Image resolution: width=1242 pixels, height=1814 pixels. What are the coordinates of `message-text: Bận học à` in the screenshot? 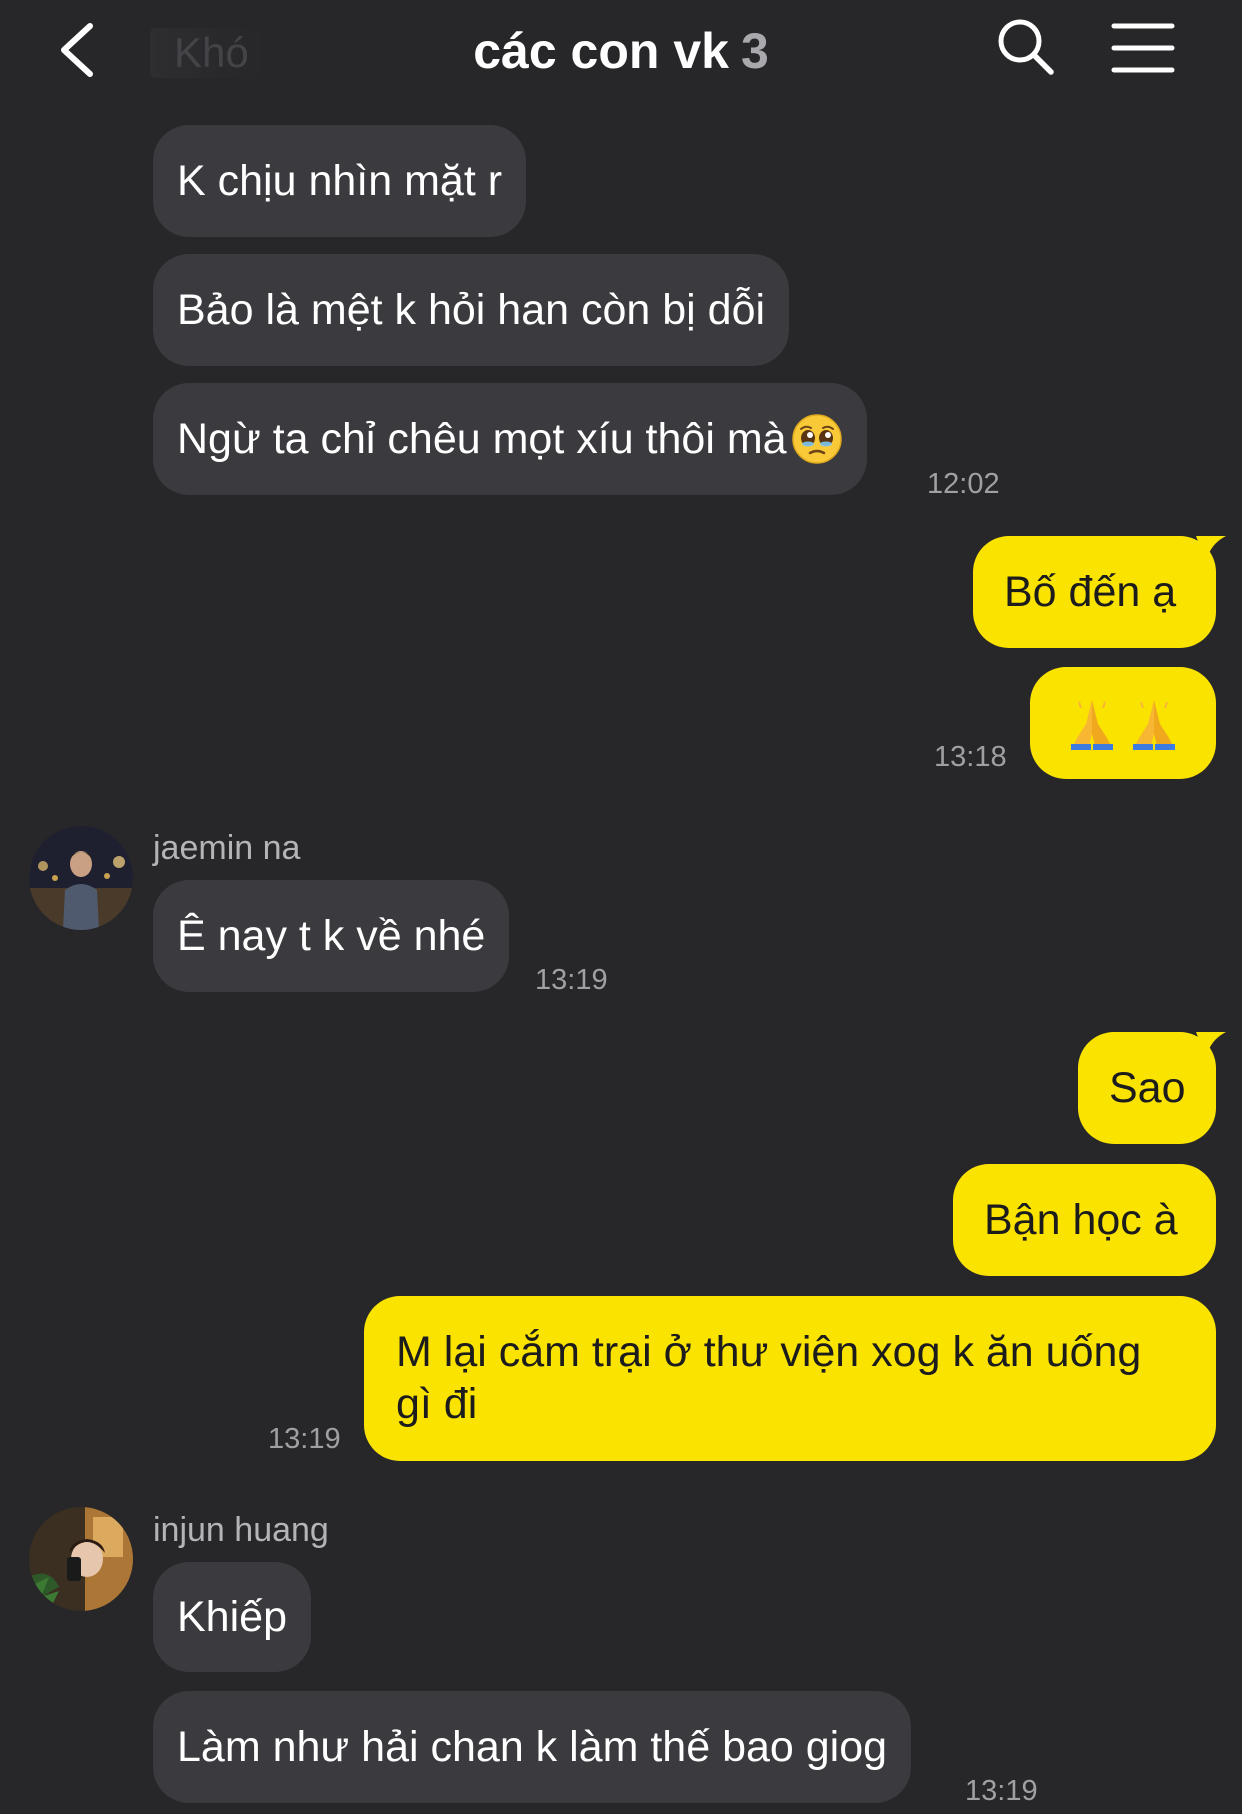 It's located at (1081, 1220).